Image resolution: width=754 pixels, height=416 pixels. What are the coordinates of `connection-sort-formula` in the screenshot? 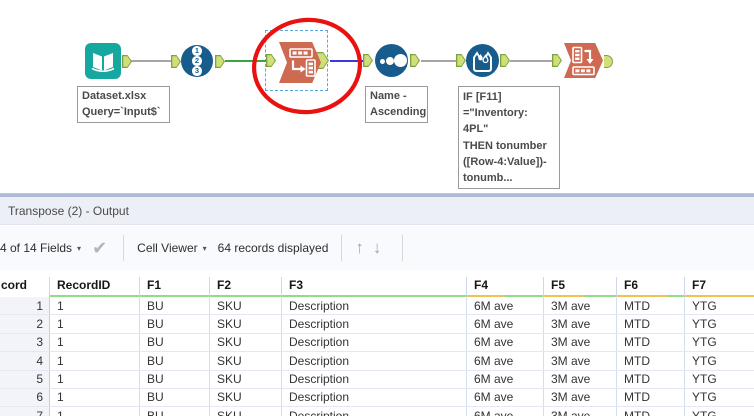 It's located at (439, 61).